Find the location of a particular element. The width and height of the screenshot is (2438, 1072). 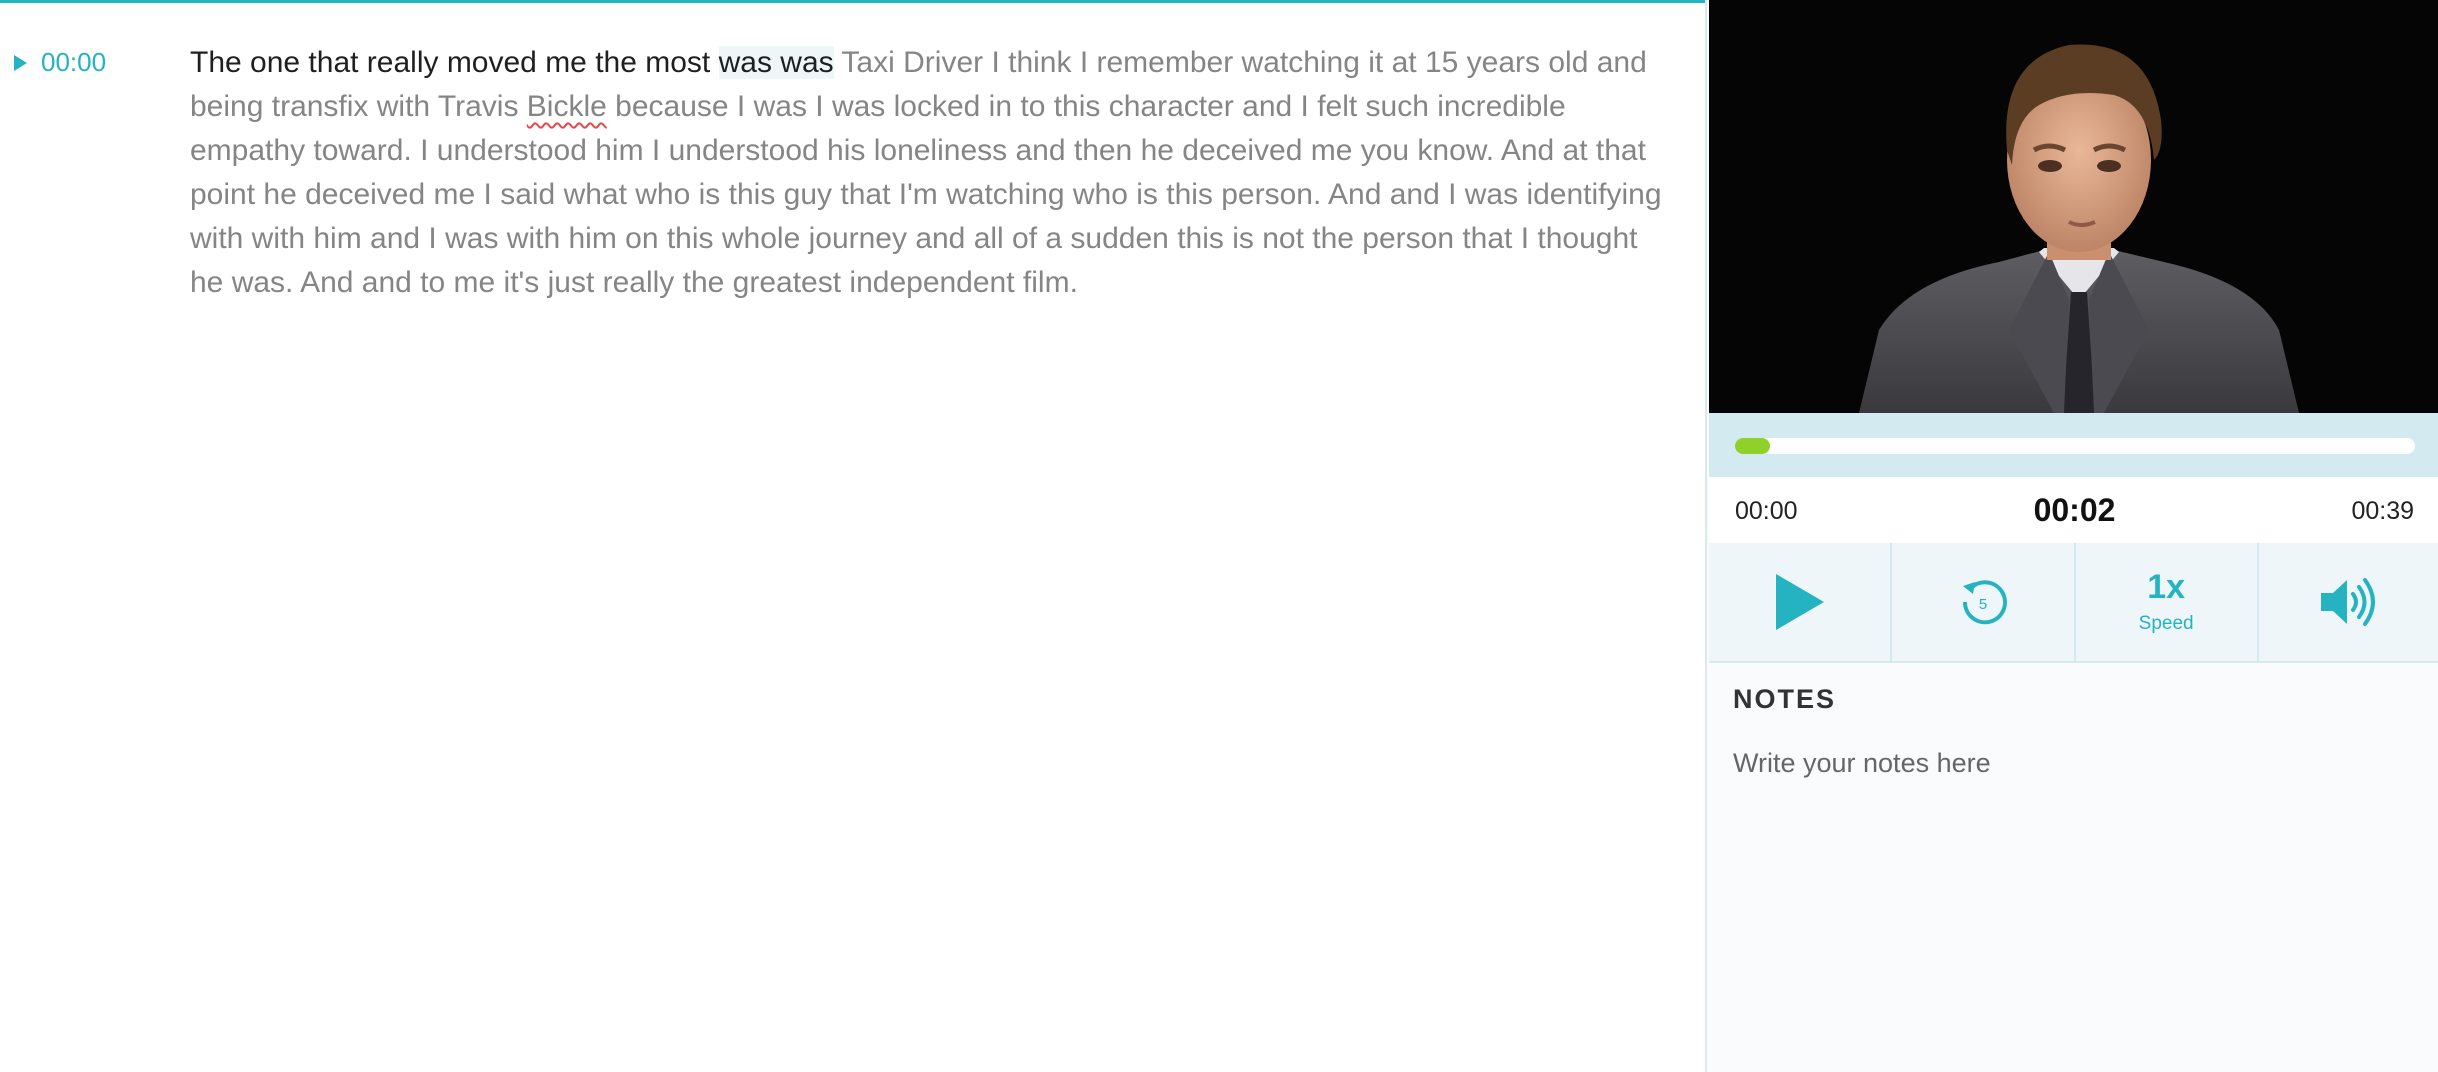

speed-button: 1x Speed is located at coordinates (2167, 602).